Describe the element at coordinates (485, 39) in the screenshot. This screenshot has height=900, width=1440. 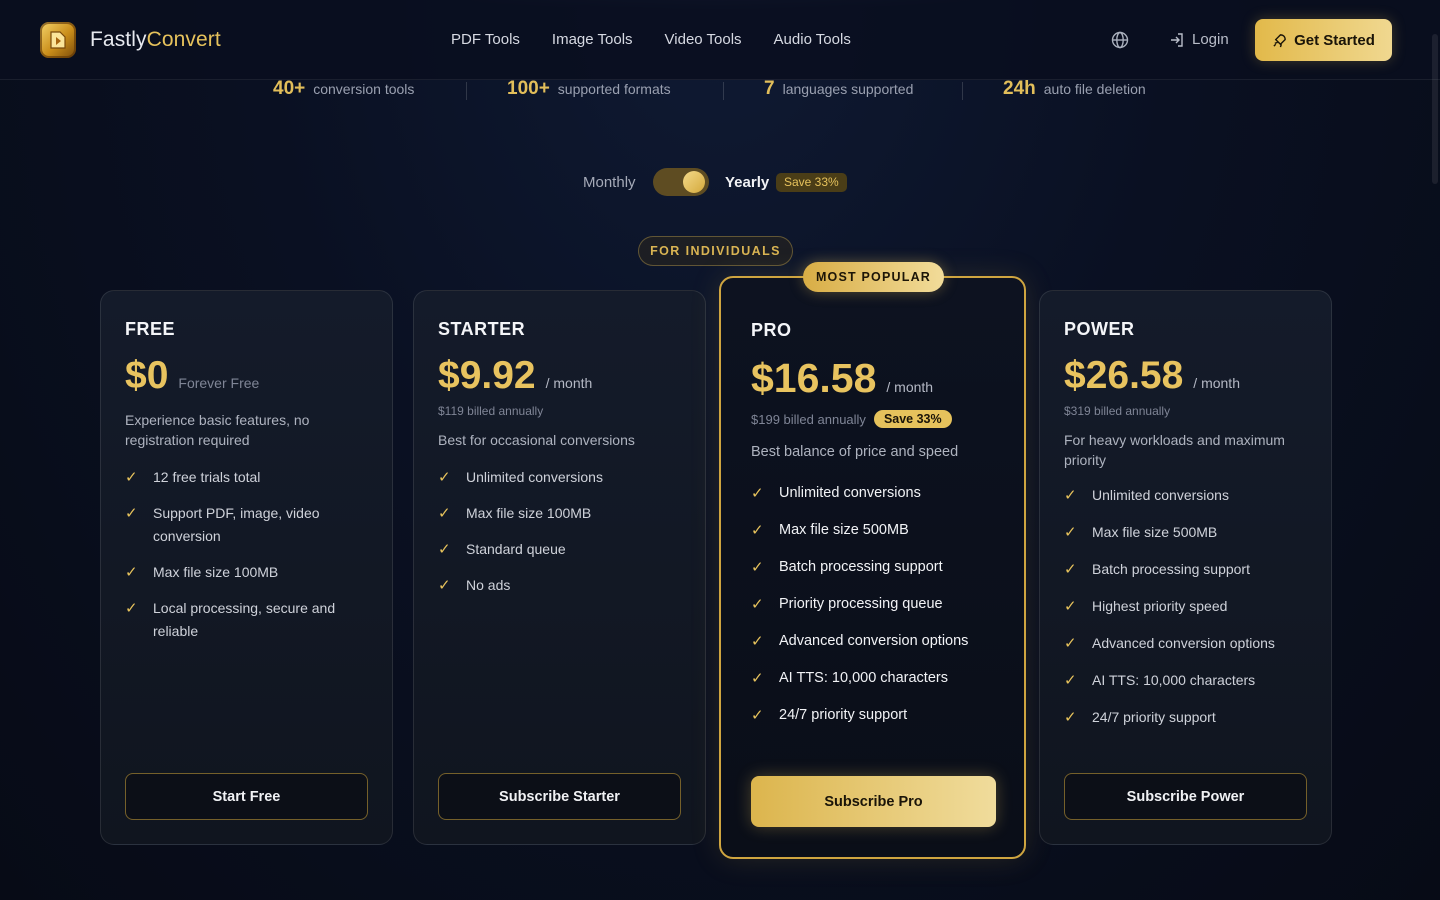
I see `nav-item-pdf-tools: PDF Tools` at that location.